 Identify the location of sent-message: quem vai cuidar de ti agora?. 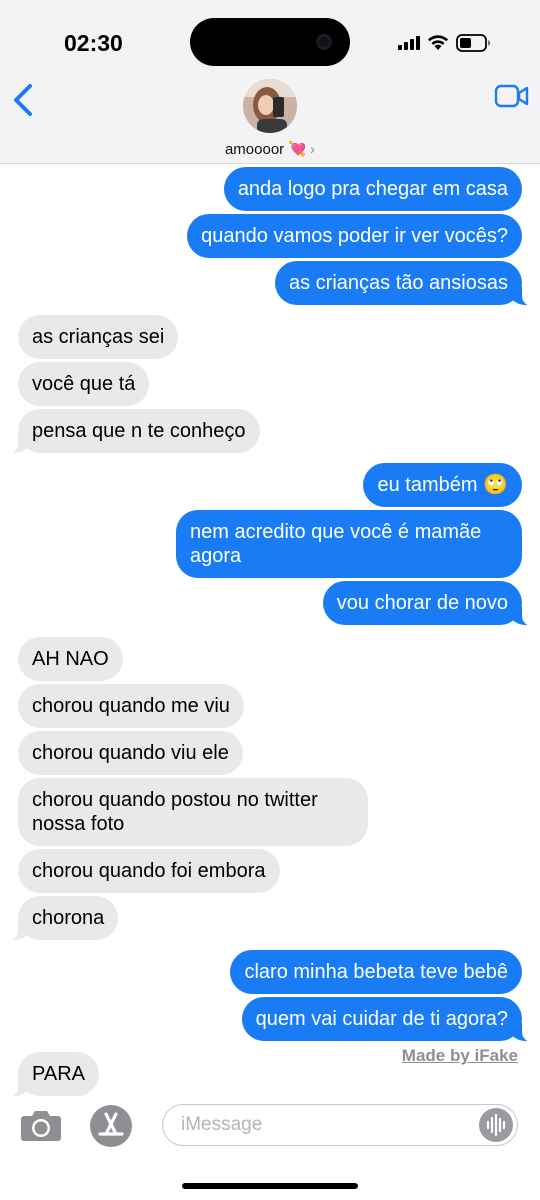
(389, 1019).